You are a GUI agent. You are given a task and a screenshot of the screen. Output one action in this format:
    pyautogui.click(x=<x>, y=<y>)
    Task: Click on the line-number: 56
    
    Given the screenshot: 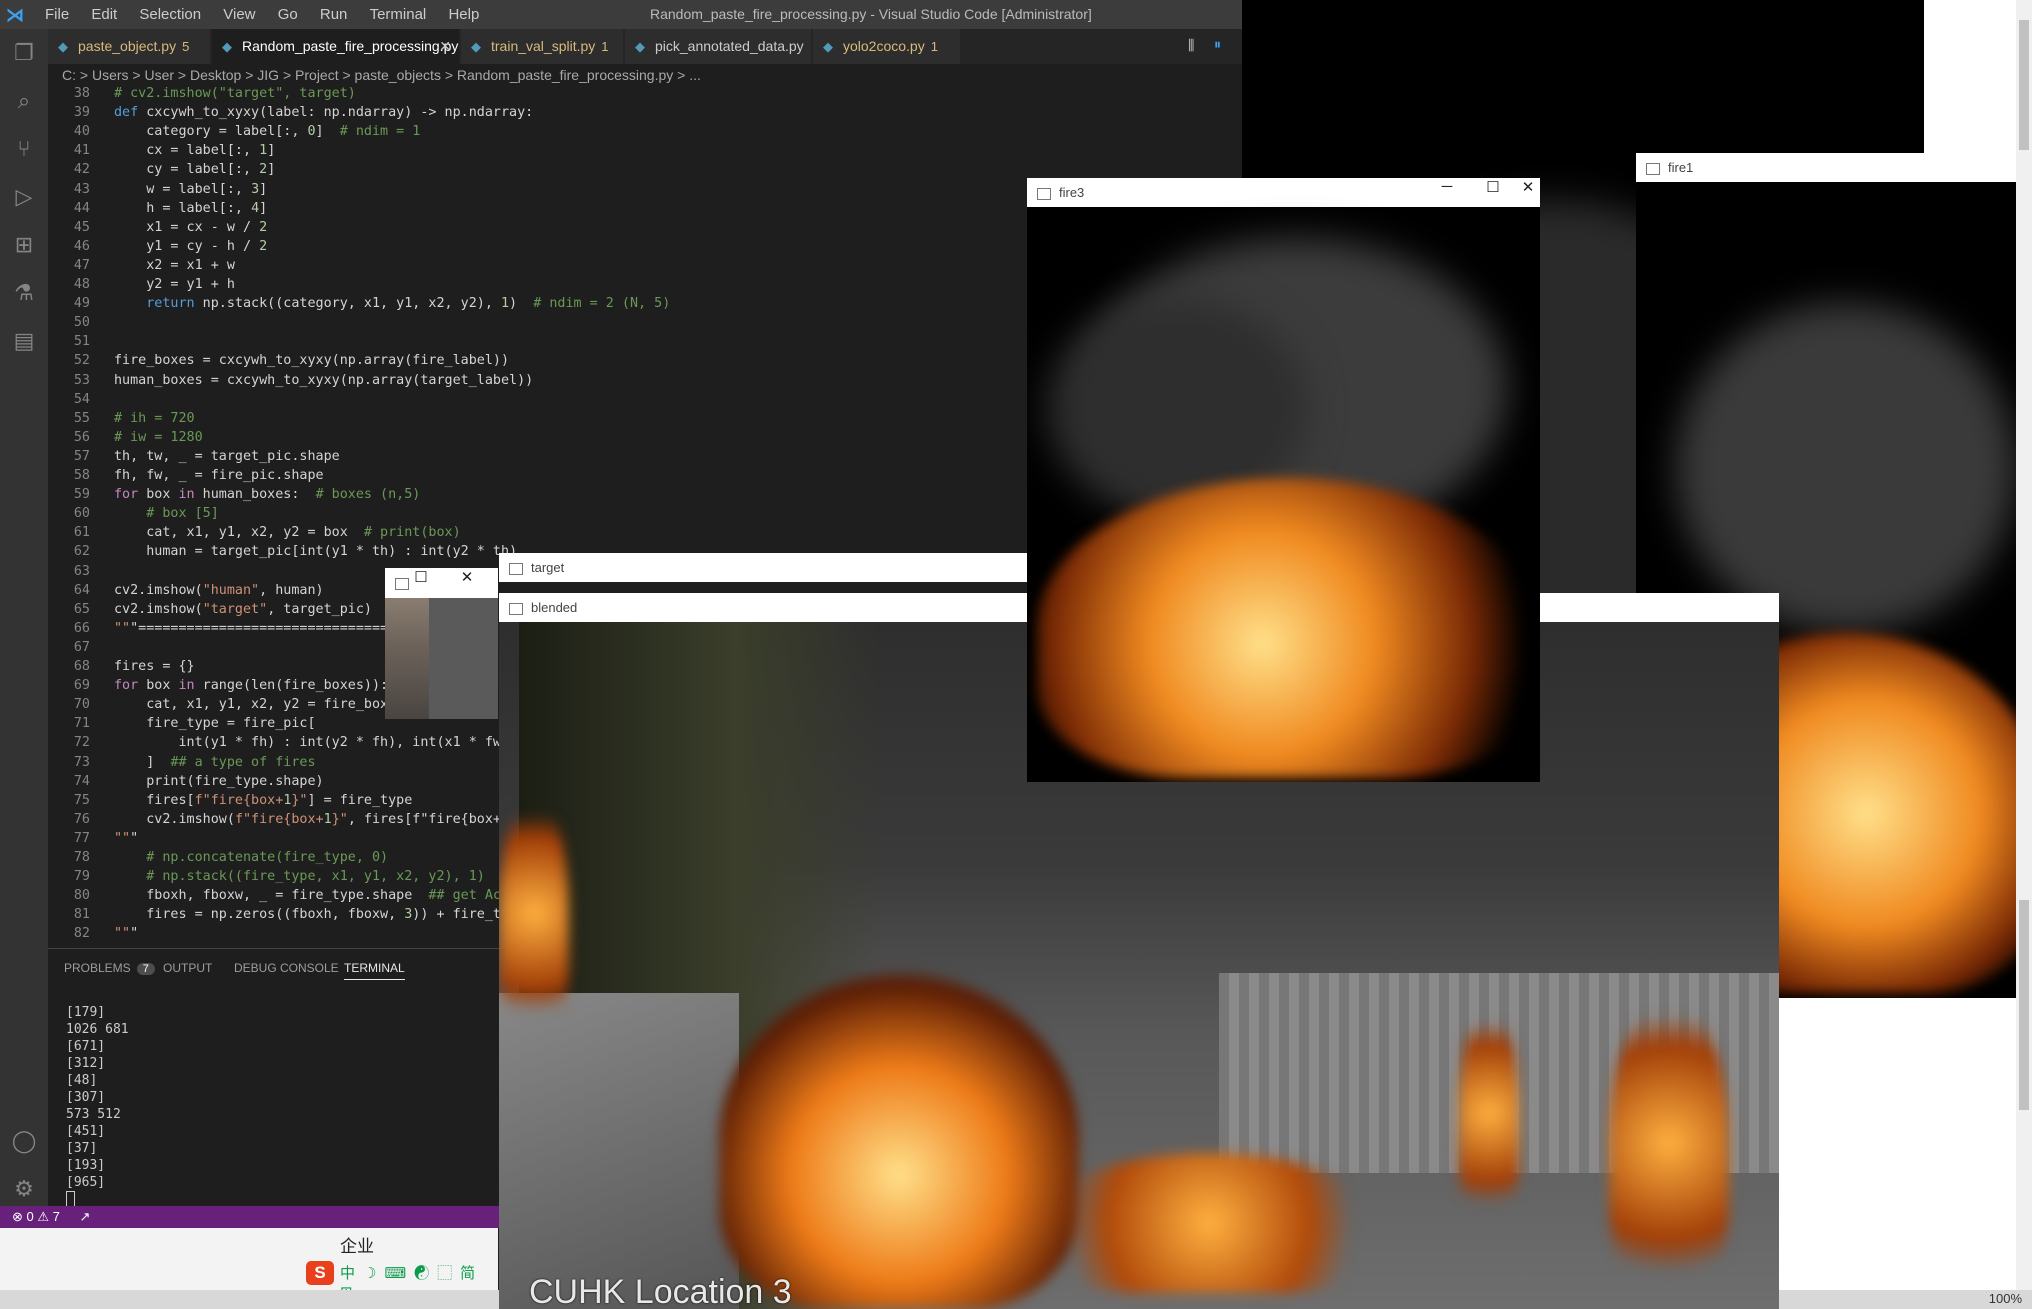 What is the action you would take?
    pyautogui.click(x=81, y=437)
    